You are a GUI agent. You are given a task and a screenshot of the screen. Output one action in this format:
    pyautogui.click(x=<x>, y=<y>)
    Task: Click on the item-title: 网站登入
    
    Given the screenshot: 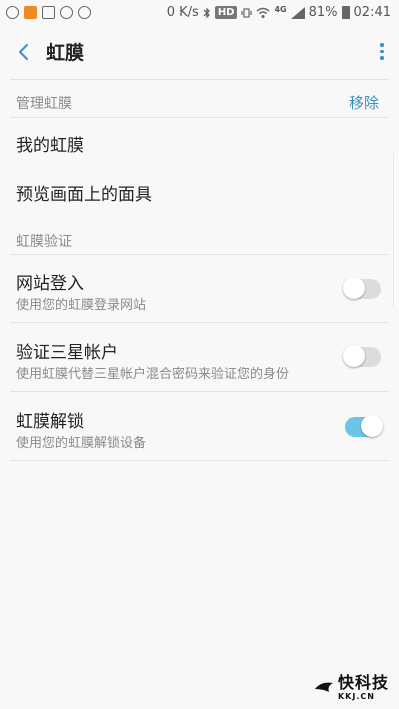 What is the action you would take?
    pyautogui.click(x=50, y=284)
    